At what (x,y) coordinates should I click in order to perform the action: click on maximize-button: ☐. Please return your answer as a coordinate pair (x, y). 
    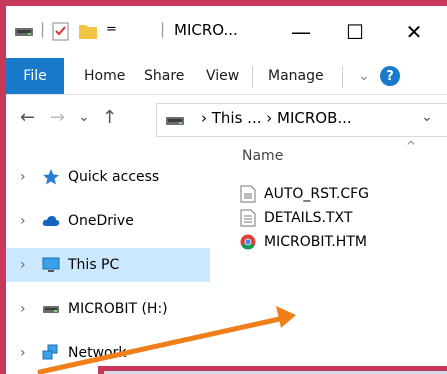
    Looking at the image, I should click on (355, 32).